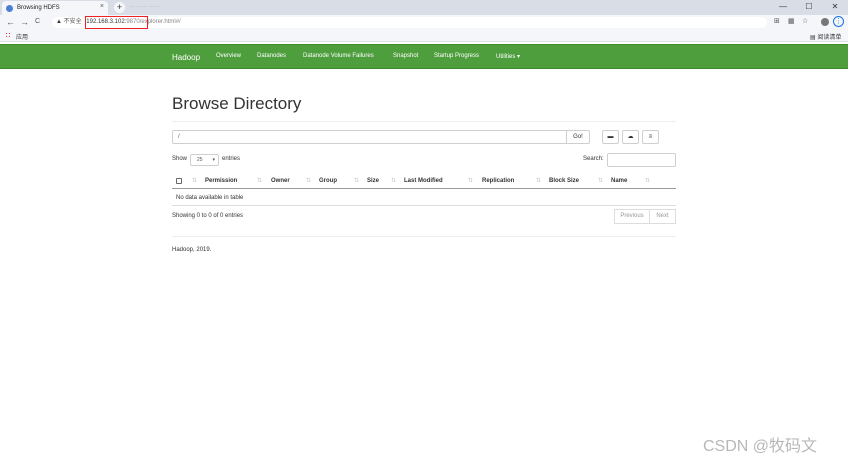  Describe the element at coordinates (200, 160) in the screenshot. I see `entries-value: 25` at that location.